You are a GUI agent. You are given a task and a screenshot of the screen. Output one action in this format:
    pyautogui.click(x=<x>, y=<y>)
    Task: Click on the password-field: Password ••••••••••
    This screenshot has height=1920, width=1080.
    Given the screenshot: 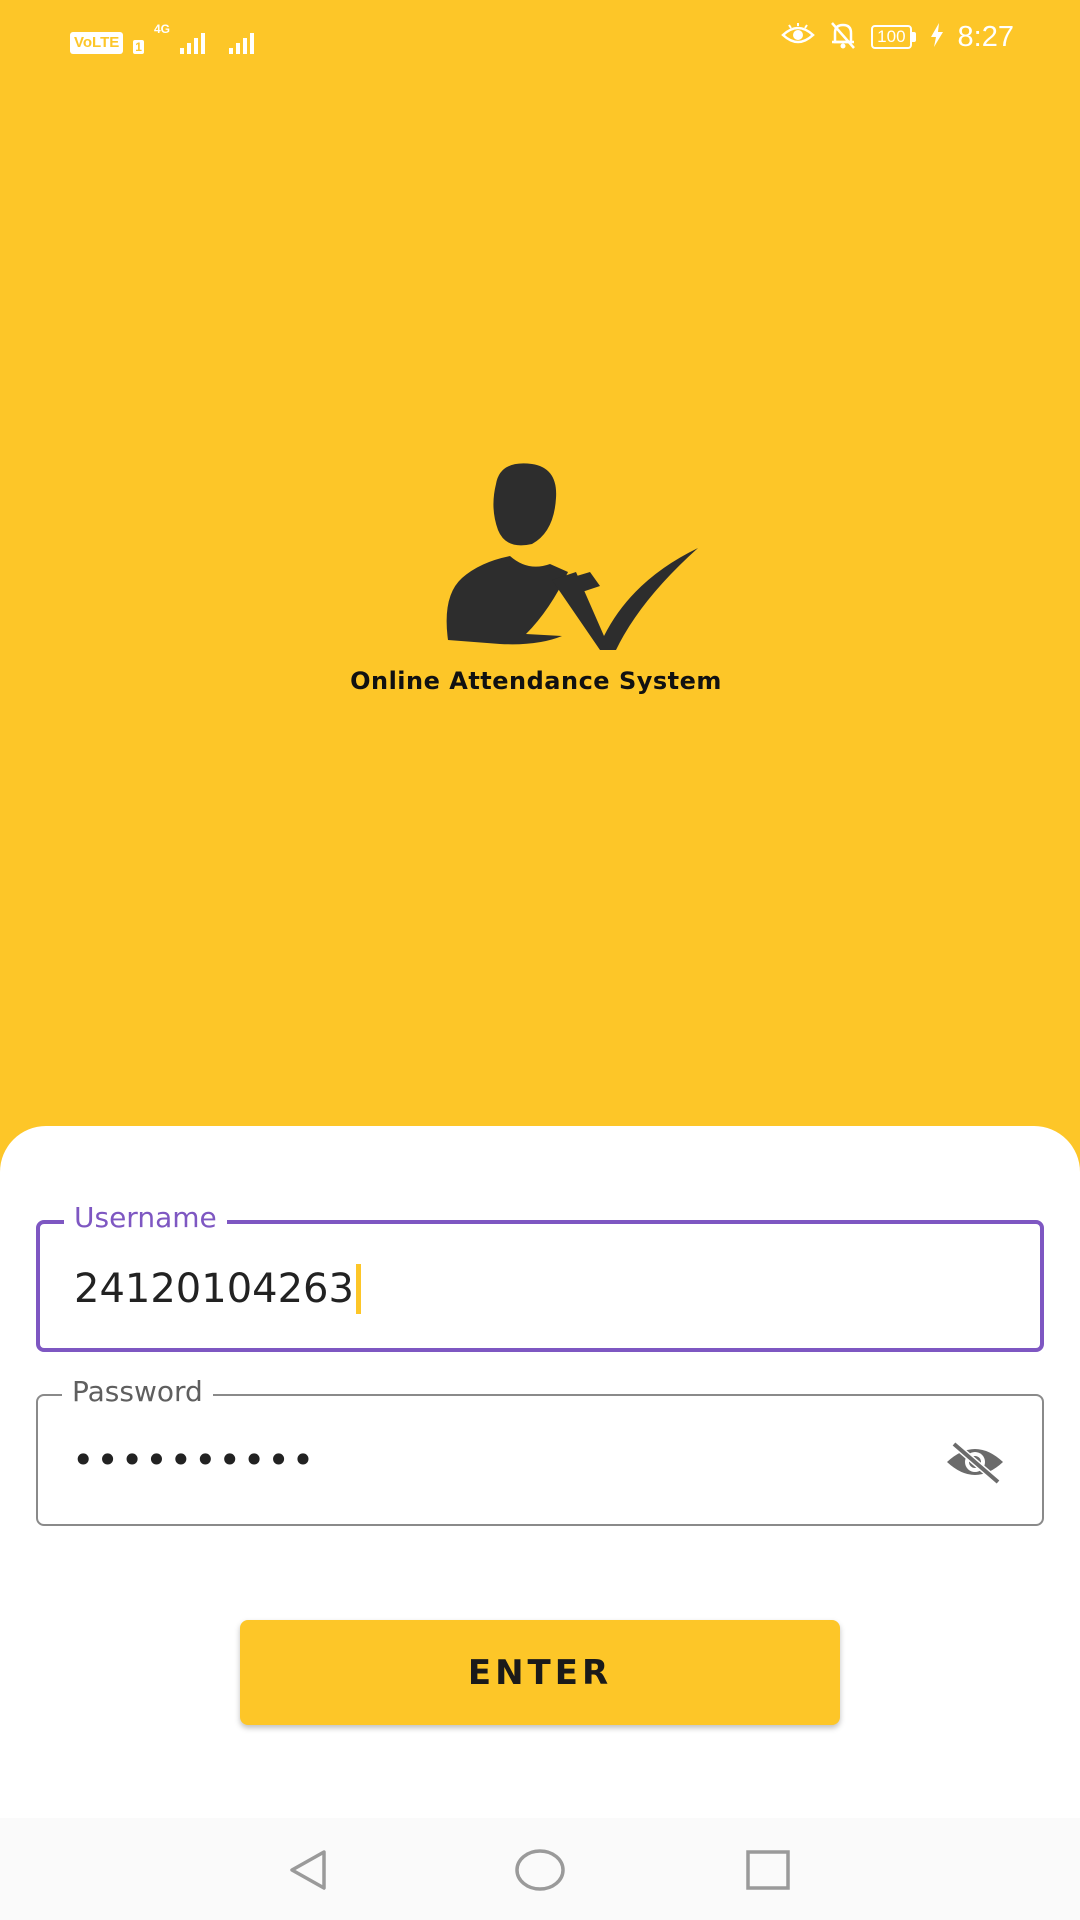 What is the action you would take?
    pyautogui.click(x=540, y=1450)
    